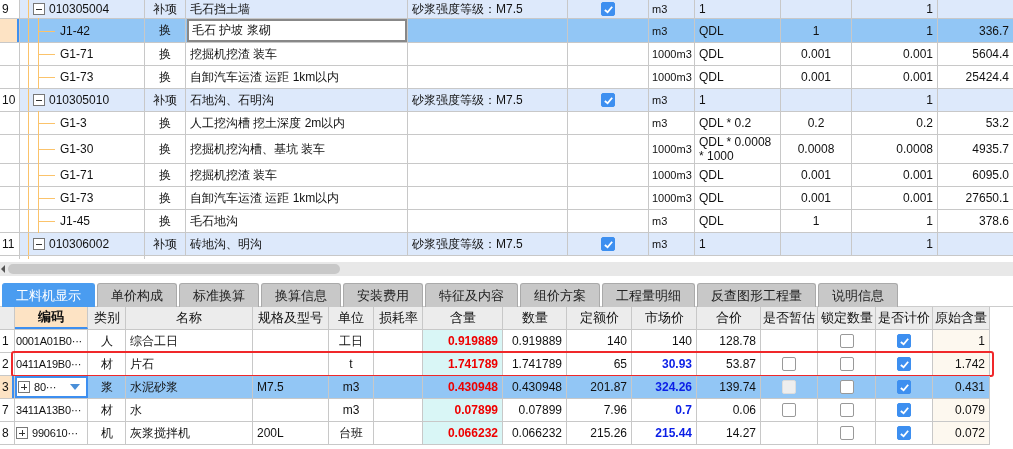  Describe the element at coordinates (702, 100) in the screenshot. I see `quantity-expression: 1` at that location.